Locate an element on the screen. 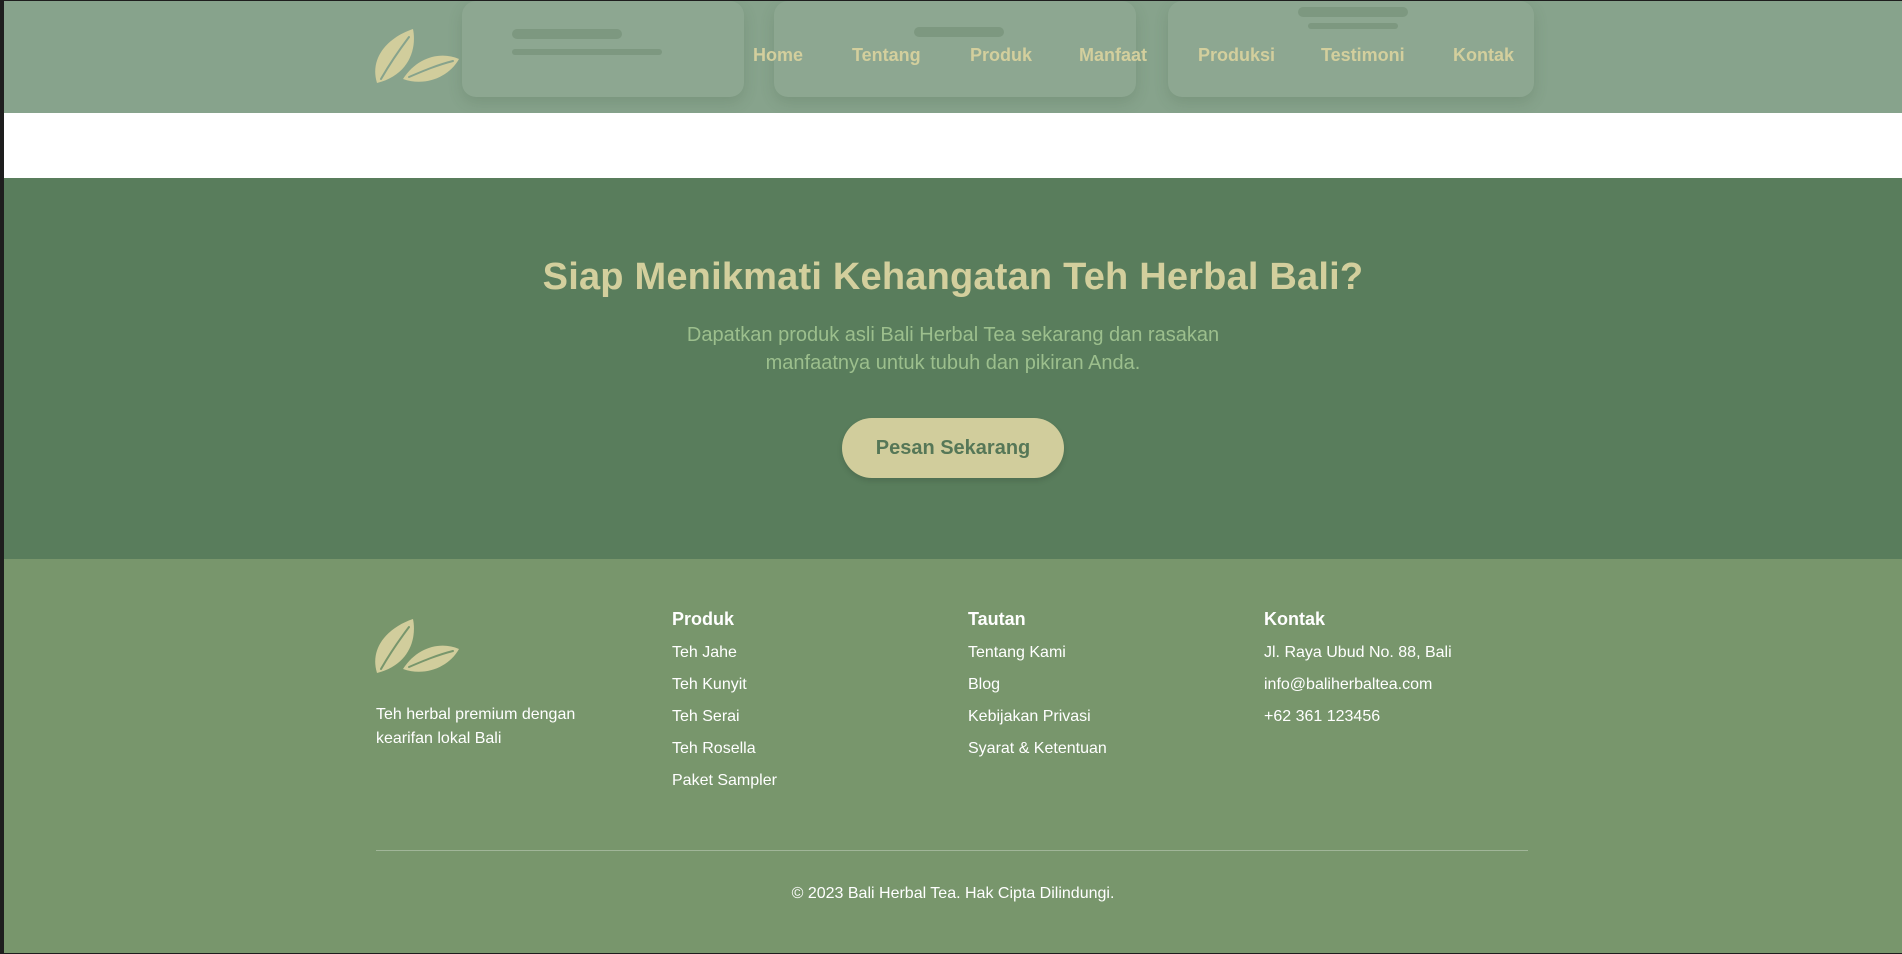 The height and width of the screenshot is (954, 1902). footer-link-item: Kebijakan Privasi is located at coordinates (1037, 717).